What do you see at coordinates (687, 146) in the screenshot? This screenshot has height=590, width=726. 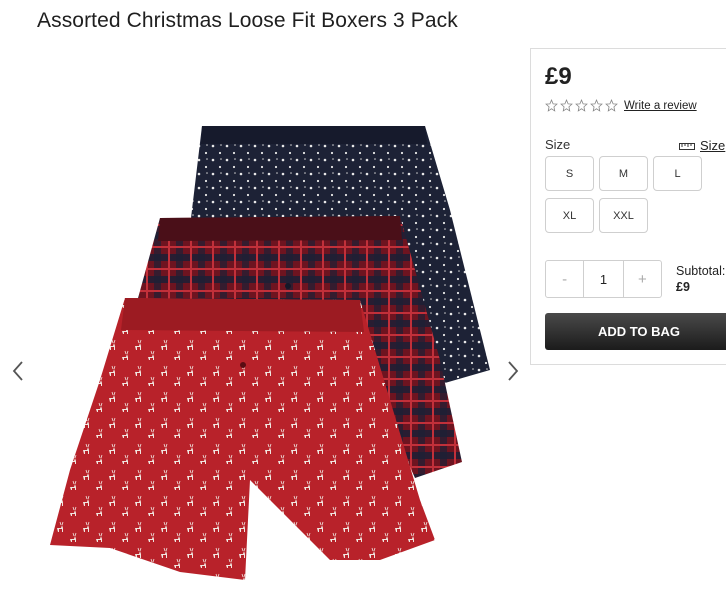 I see `ruler-icon` at bounding box center [687, 146].